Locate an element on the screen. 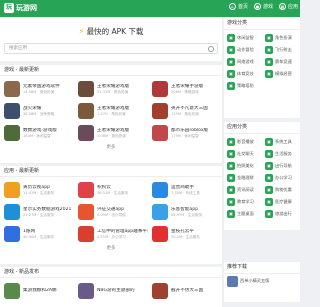 Image resolution: width=320 pixels, height=307 pixels. category-item: ▣ 模拟经营 is located at coordinates (281, 74).